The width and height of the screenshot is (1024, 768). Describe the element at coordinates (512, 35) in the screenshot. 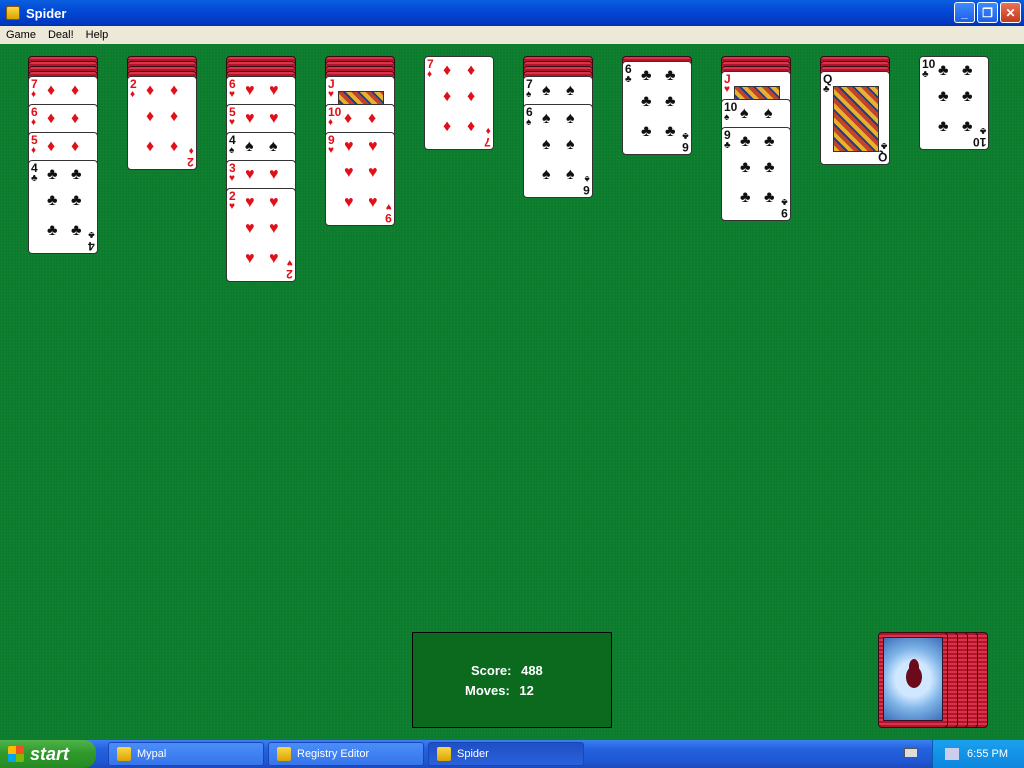

I see `menu-bar: Game Deal! Help` at that location.